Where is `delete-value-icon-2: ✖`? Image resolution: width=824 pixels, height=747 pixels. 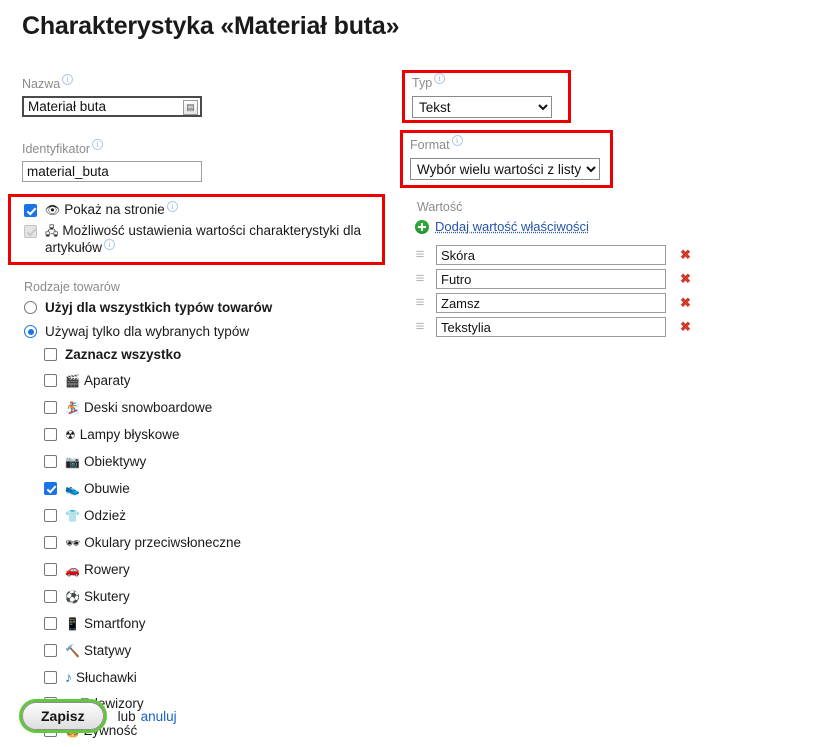 delete-value-icon-2: ✖ is located at coordinates (685, 303).